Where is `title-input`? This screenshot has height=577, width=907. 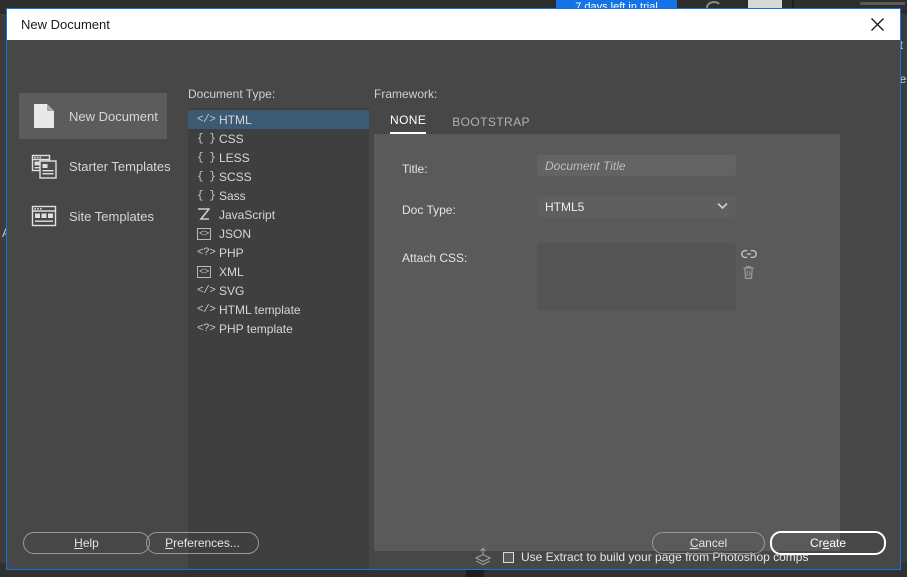 title-input is located at coordinates (636, 165).